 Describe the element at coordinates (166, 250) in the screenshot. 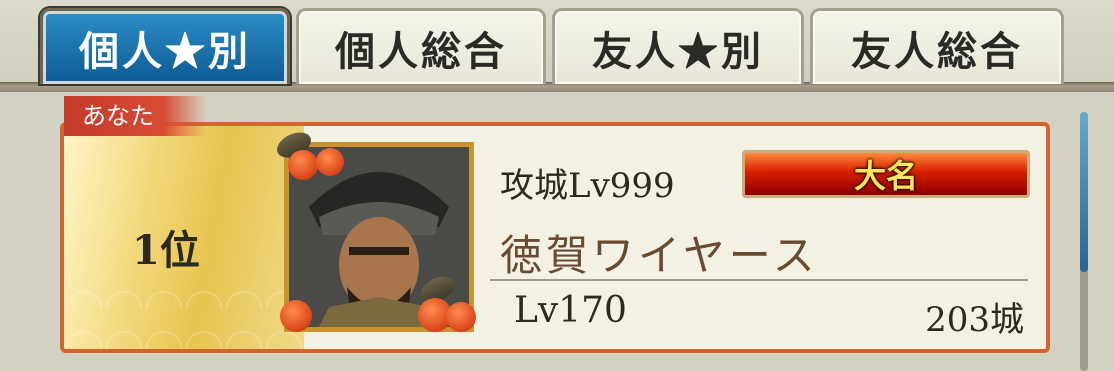

I see `rank-position: 1位` at that location.